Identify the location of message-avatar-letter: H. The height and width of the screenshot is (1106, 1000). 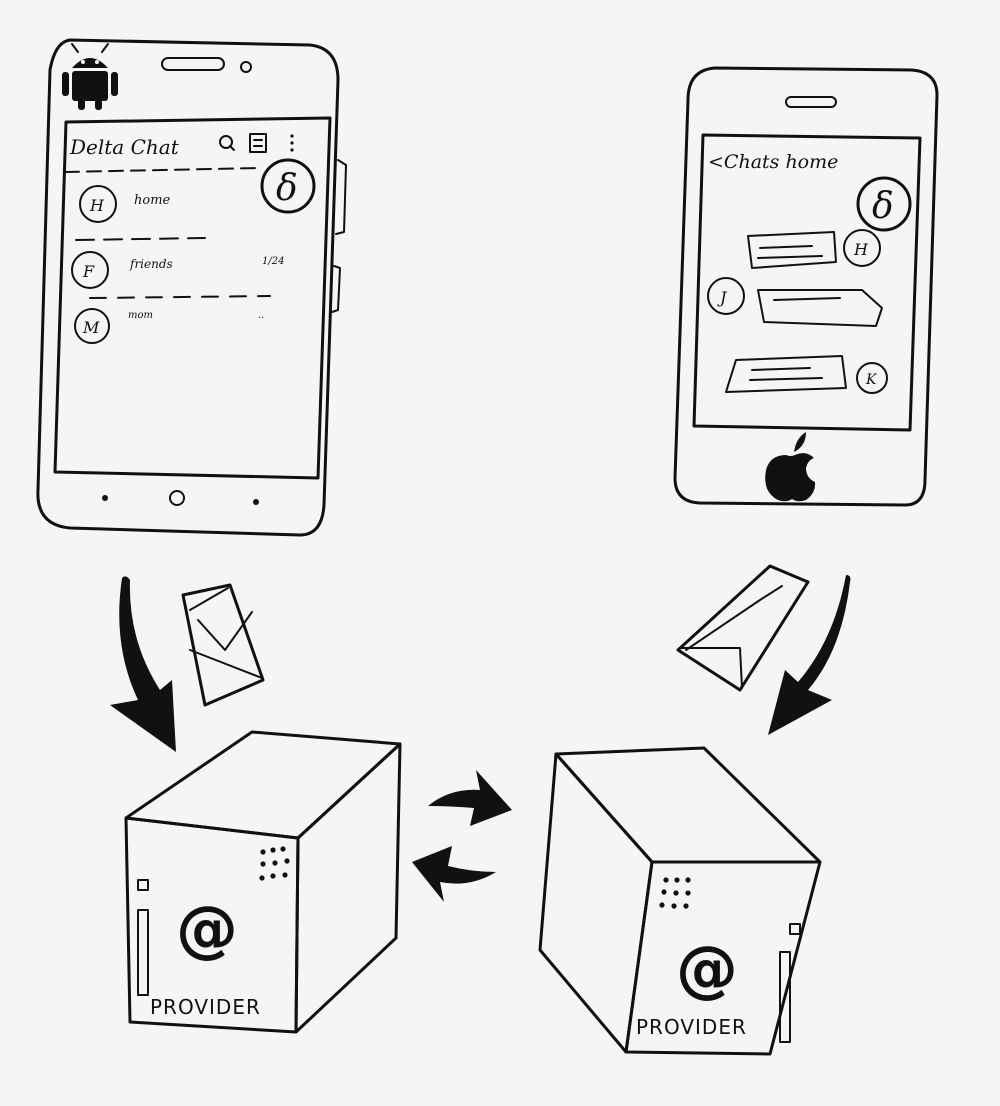
(861, 249).